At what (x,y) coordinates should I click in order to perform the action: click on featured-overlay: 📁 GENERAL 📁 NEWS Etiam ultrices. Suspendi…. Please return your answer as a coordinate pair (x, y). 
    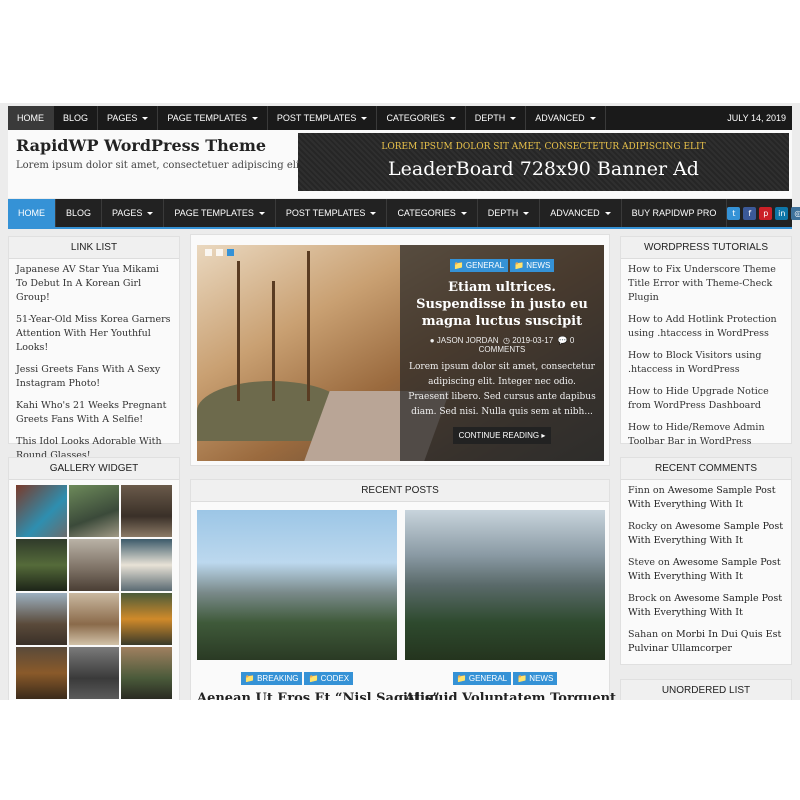
    Looking at the image, I should click on (502, 353).